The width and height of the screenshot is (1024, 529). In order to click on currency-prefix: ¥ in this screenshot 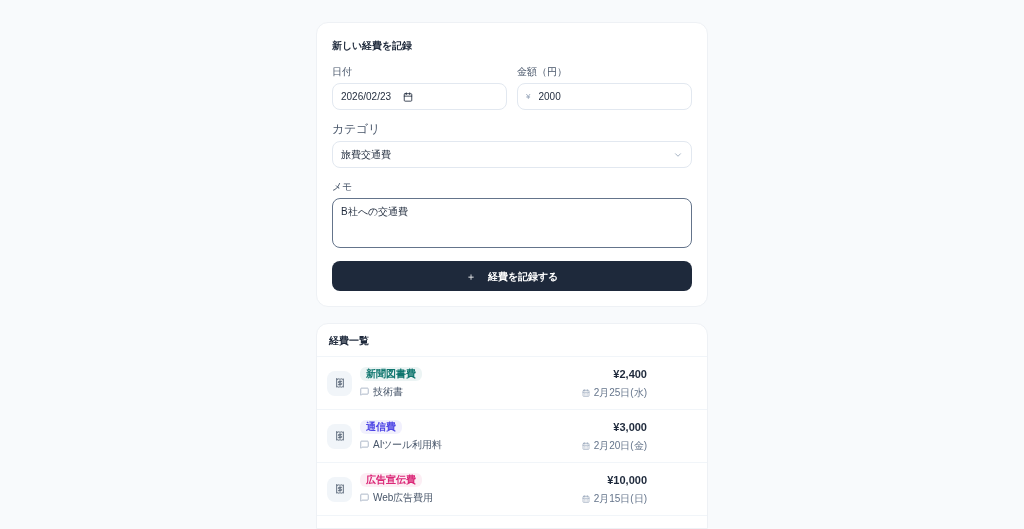, I will do `click(528, 96)`.